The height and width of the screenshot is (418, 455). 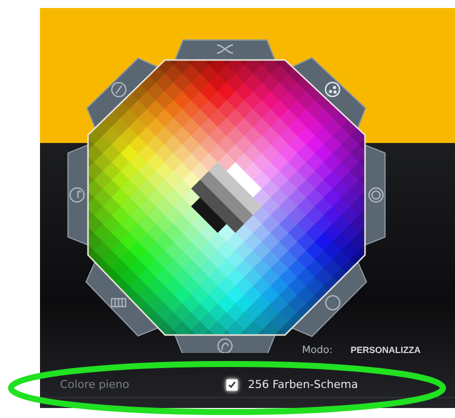 I want to click on option-label: 256 Farben-Schema, so click(x=303, y=384).